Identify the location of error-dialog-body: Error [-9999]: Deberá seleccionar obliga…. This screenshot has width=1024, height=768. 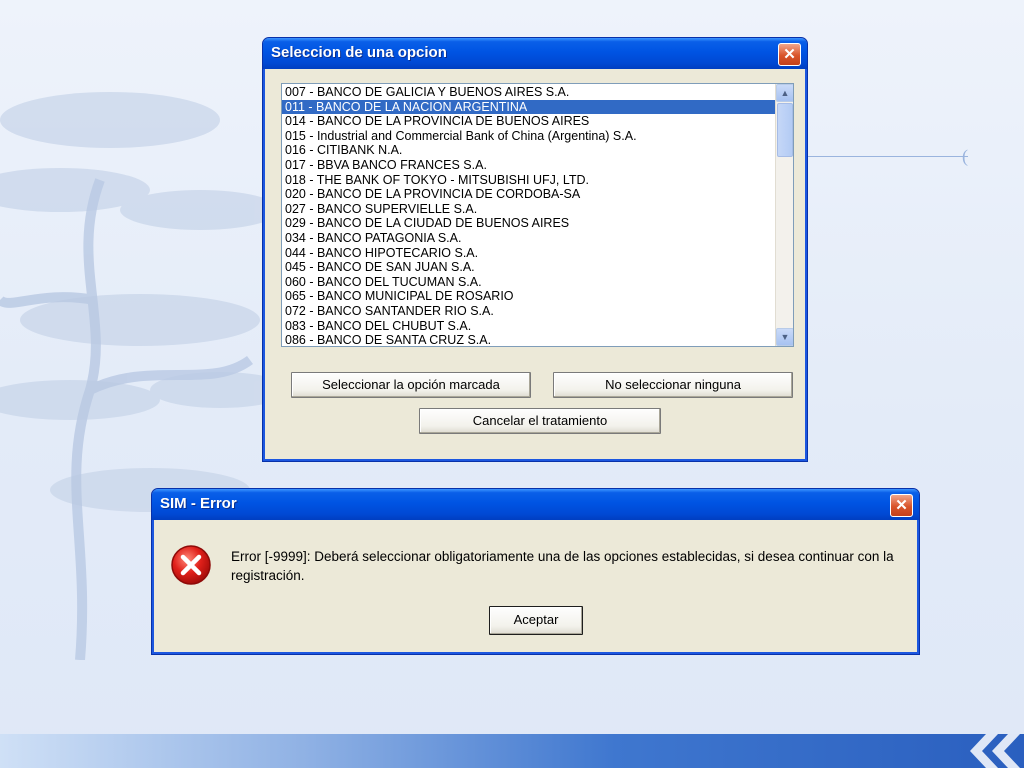
(535, 585).